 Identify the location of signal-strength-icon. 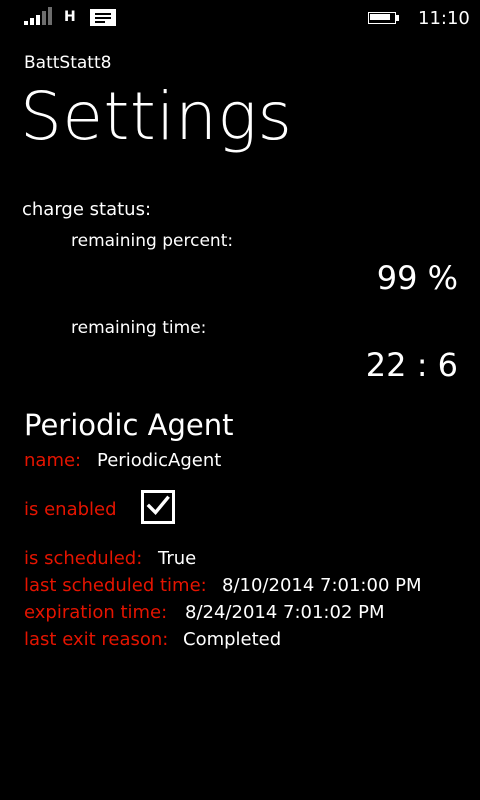
(38, 16).